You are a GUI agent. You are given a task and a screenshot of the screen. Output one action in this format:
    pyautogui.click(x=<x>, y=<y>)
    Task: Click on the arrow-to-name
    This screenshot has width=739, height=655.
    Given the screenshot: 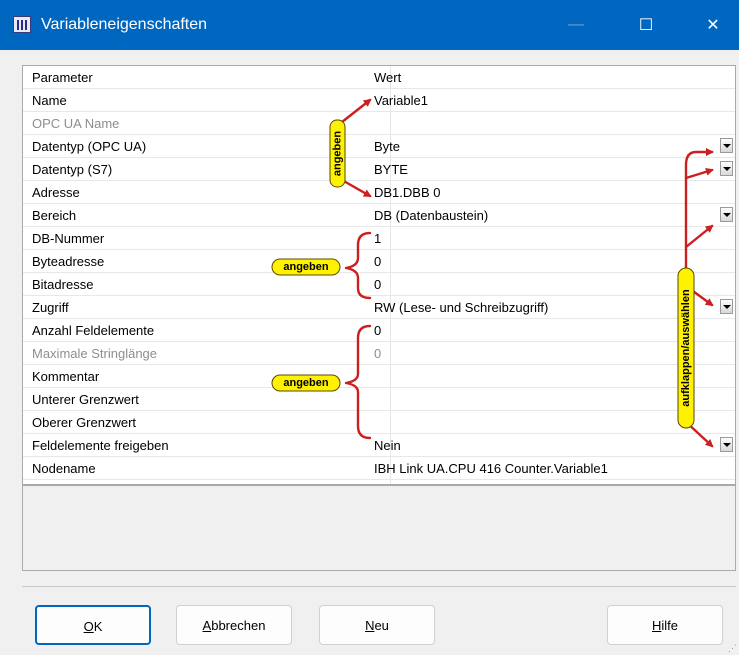 What is the action you would take?
    pyautogui.click(x=356, y=111)
    